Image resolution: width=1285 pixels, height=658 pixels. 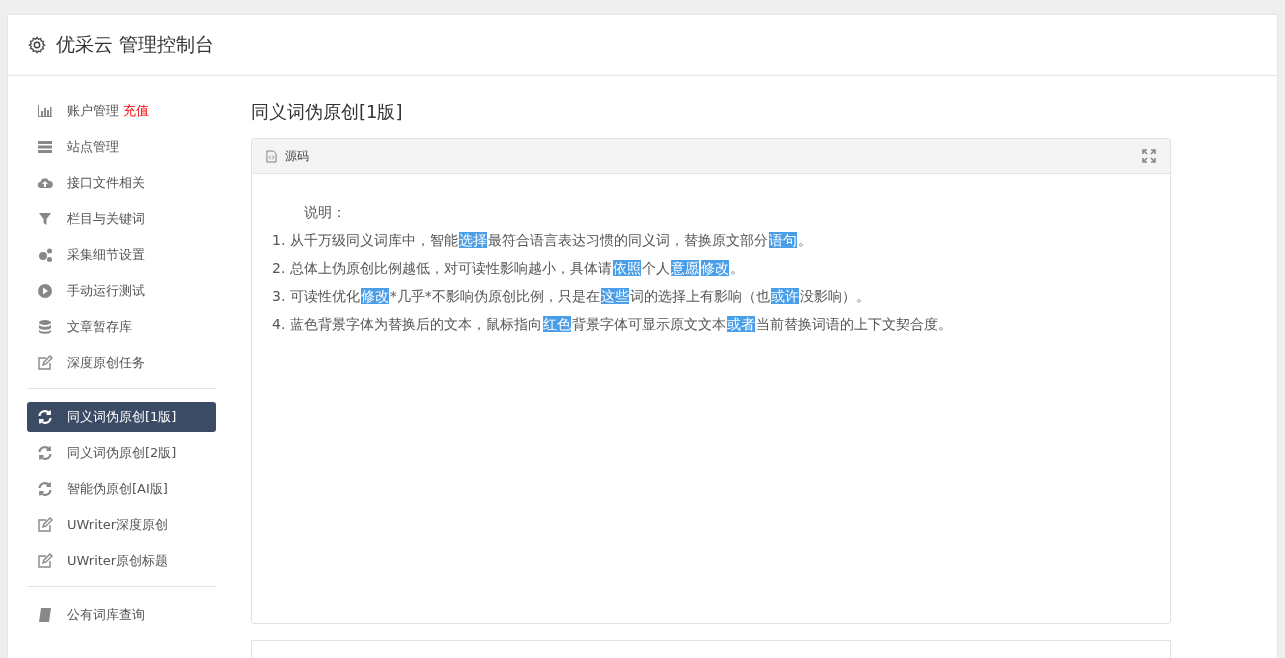 What do you see at coordinates (37, 45) in the screenshot?
I see `settings-icon` at bounding box center [37, 45].